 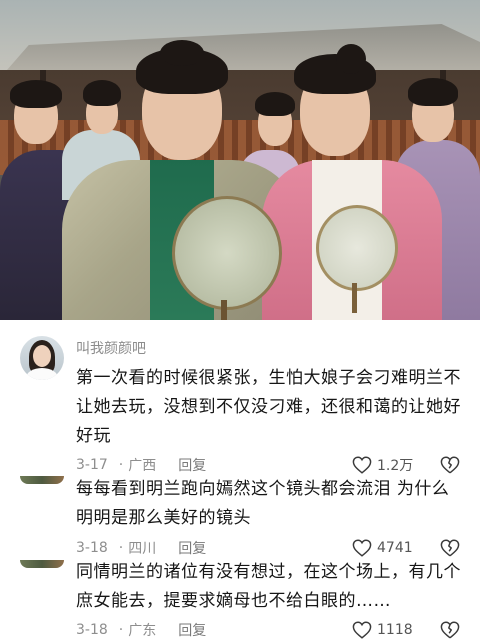 I want to click on comment-meta: 3-17 · 广西 回复, so click(x=141, y=465).